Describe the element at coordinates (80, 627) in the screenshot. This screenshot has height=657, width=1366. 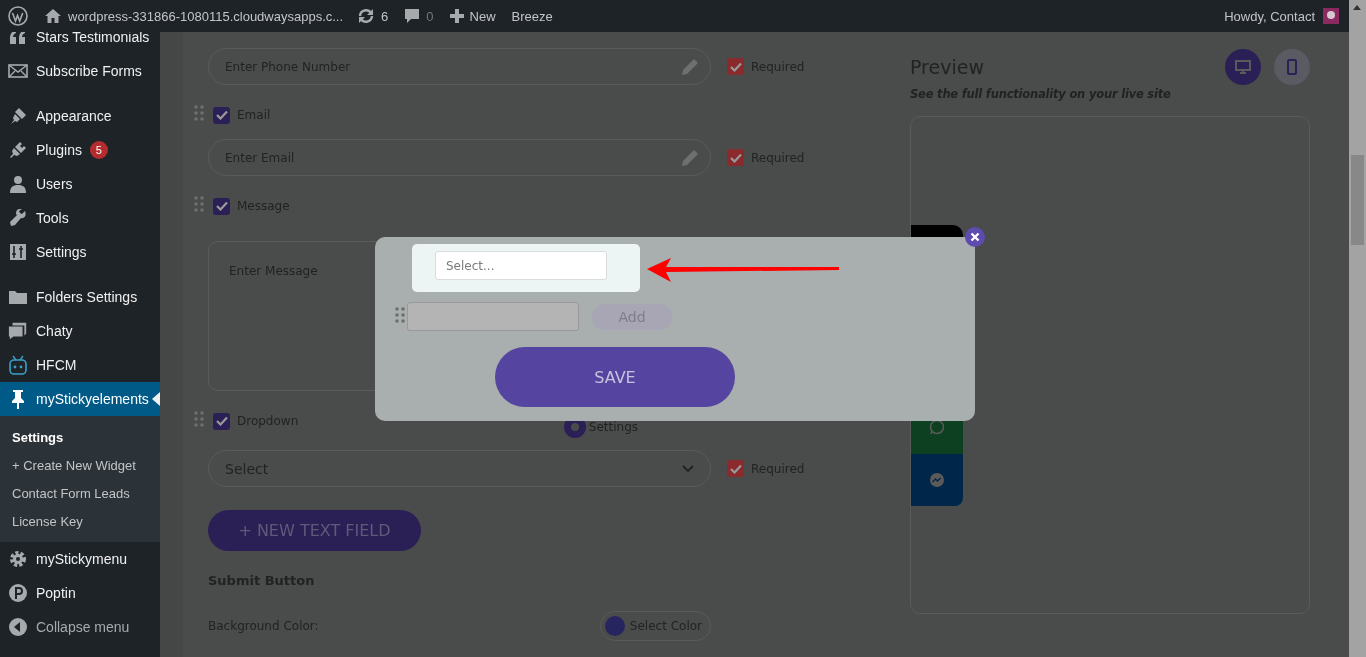
I see `sidebar-item: Collapse menu` at that location.